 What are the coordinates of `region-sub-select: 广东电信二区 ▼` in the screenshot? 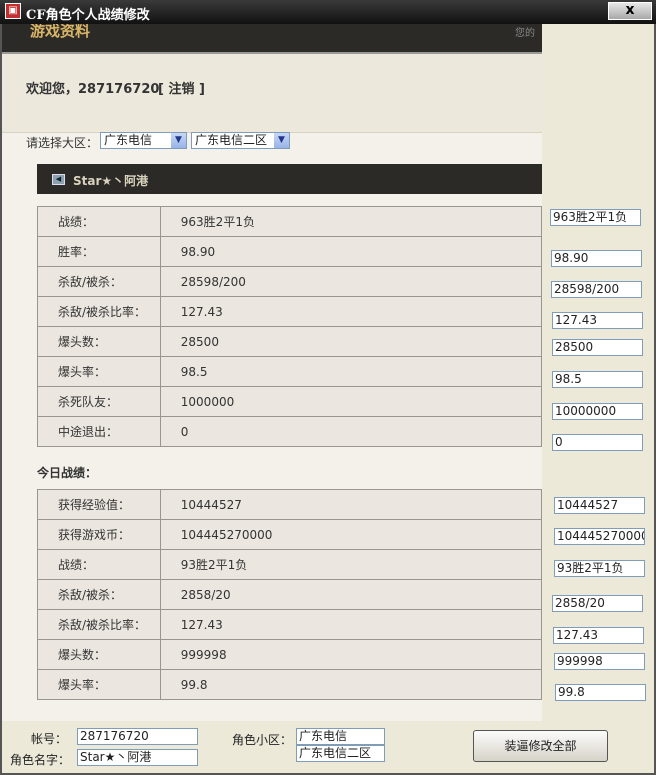 It's located at (240, 140).